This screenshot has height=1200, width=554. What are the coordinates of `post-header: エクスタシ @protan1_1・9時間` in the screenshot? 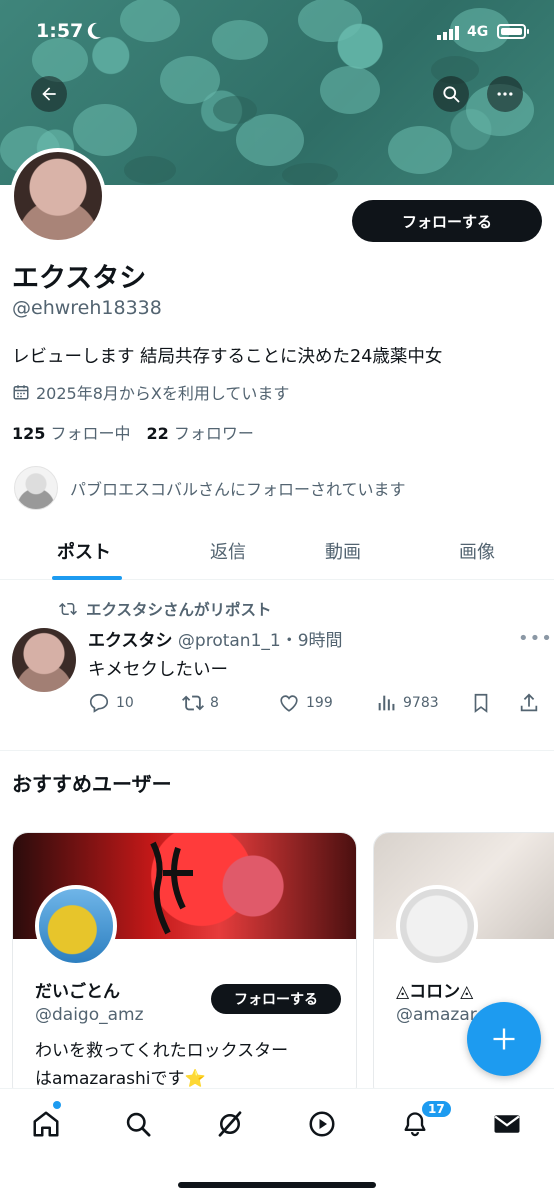 It's located at (215, 638).